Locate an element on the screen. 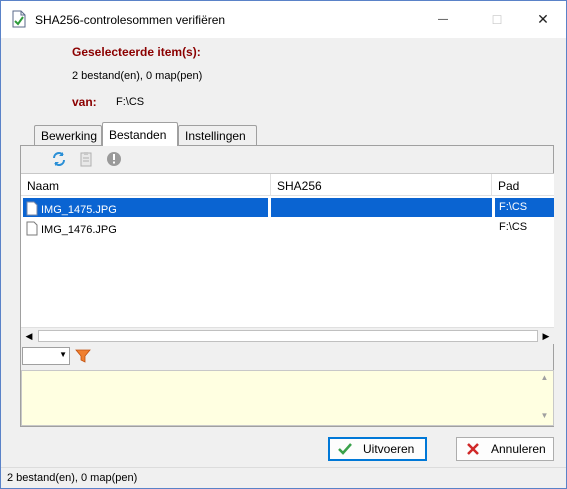  file-name-text: IMG_1476.JPG is located at coordinates (79, 230).